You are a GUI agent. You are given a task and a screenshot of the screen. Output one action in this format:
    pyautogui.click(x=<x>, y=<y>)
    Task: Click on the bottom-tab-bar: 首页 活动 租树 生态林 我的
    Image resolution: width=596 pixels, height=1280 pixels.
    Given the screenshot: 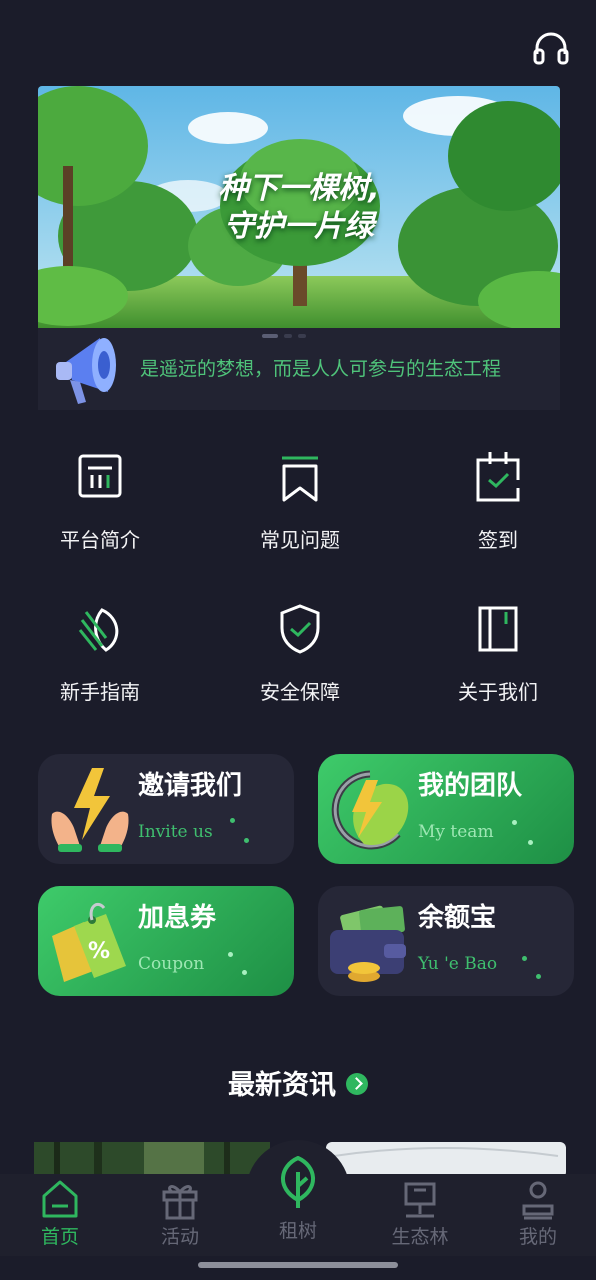 What is the action you would take?
    pyautogui.click(x=298, y=1206)
    